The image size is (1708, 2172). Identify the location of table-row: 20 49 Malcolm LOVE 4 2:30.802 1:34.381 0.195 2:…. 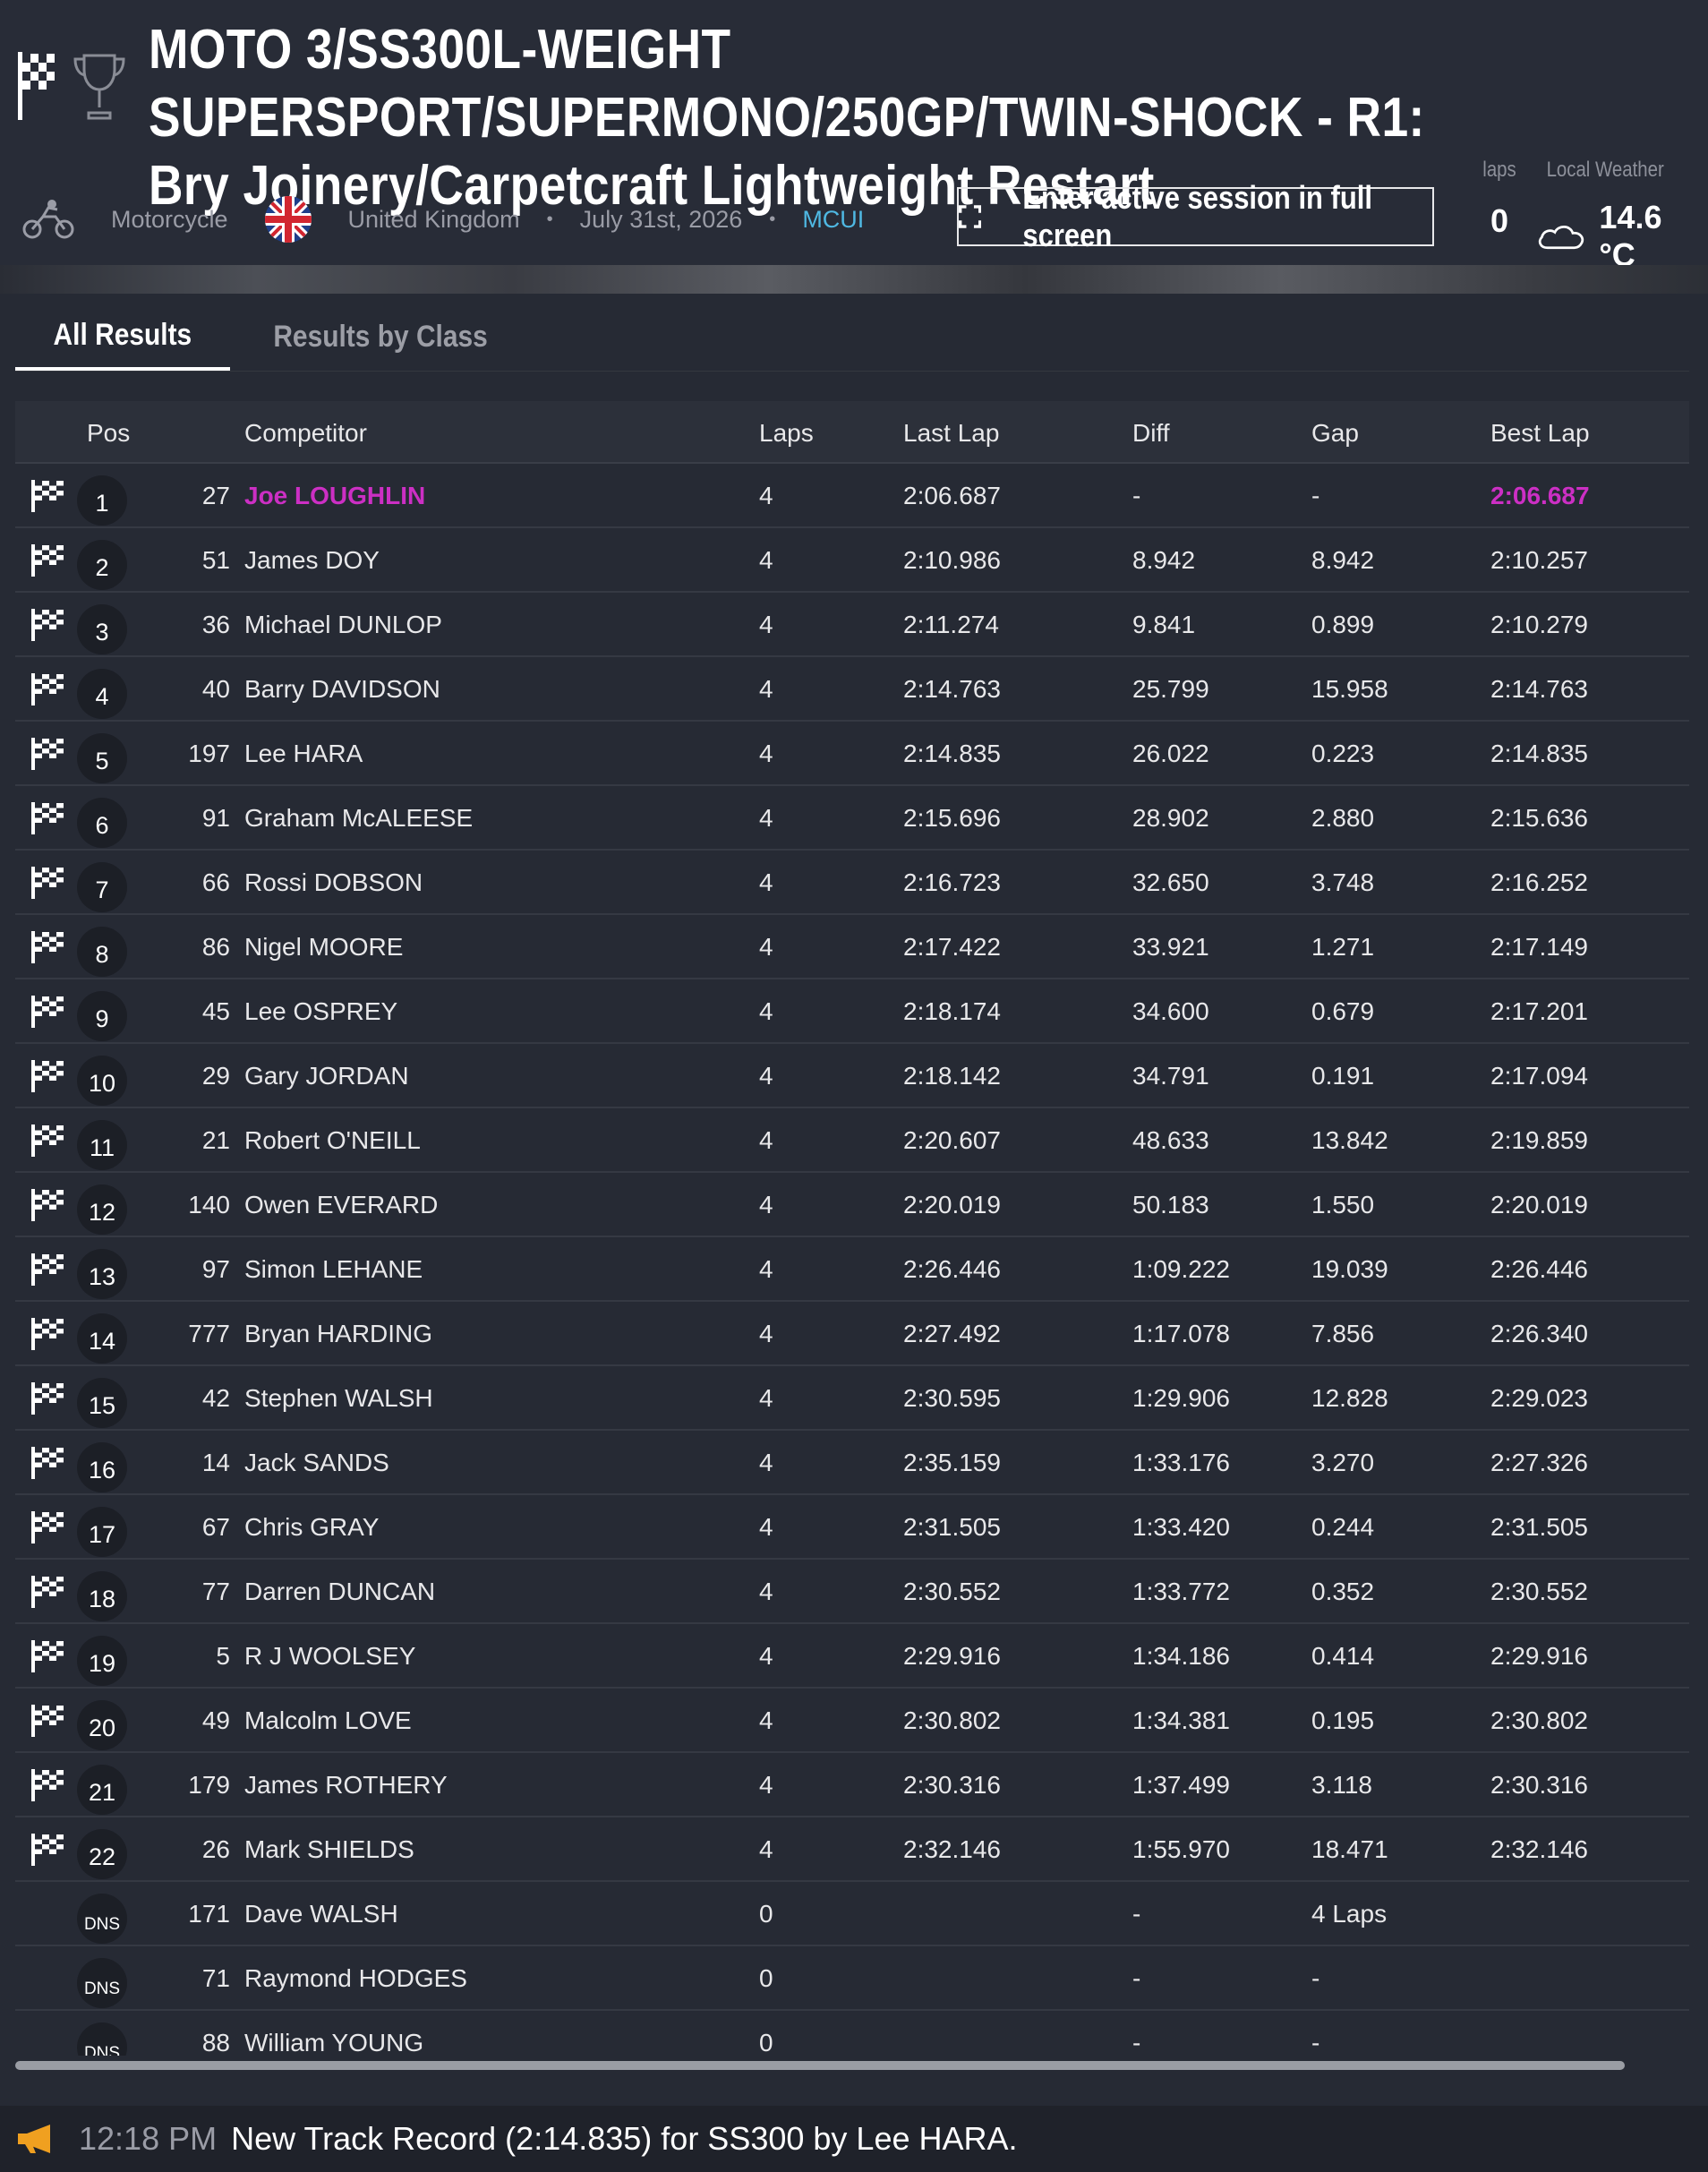
(852, 1721).